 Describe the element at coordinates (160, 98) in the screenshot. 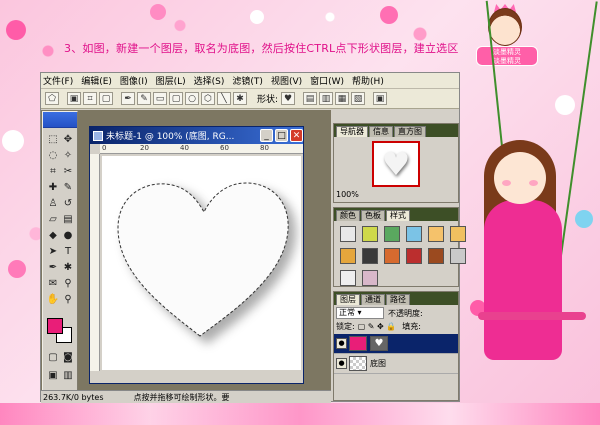

I see `rectangle-icon: ▭` at that location.